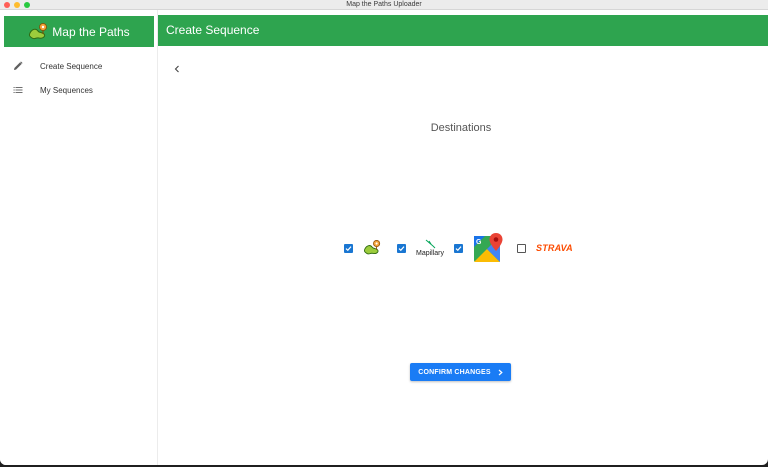 The height and width of the screenshot is (467, 768). I want to click on destinations-list: Mapillary G STRAVA, so click(462, 248).